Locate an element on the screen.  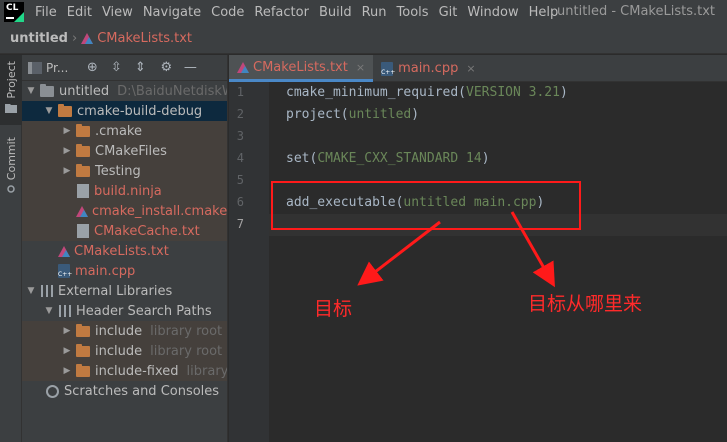
tree-item-untitled: ▼ untitled D:\BaiduNetdiskWo is located at coordinates (124, 91).